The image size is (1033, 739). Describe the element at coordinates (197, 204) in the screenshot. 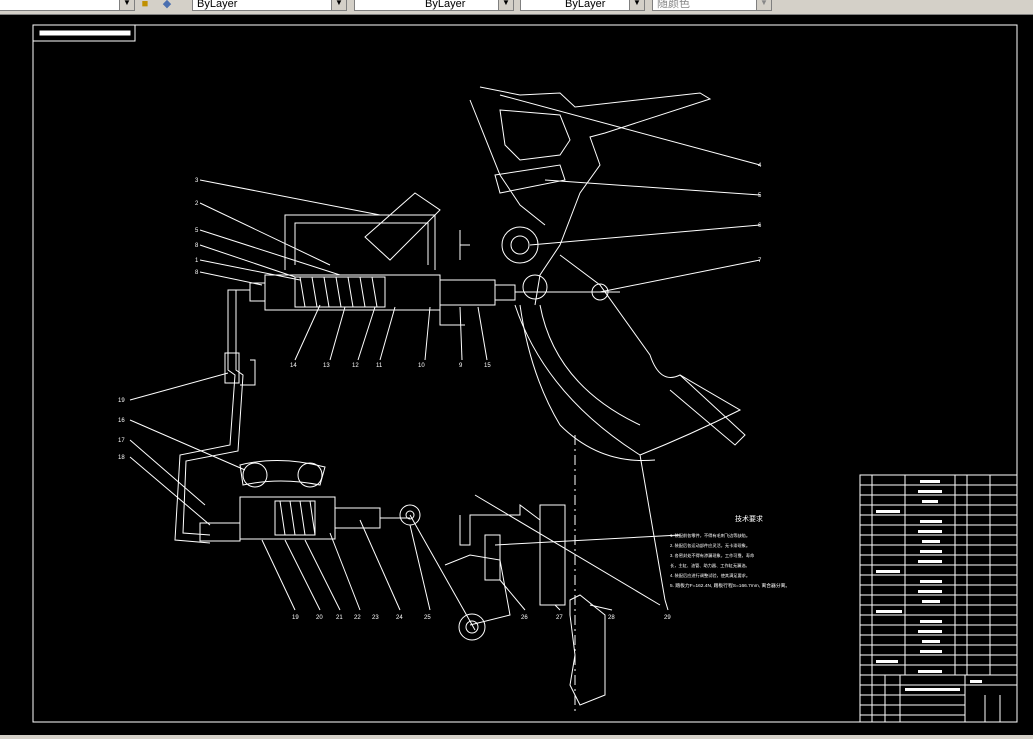

I see `part-label: 2` at that location.